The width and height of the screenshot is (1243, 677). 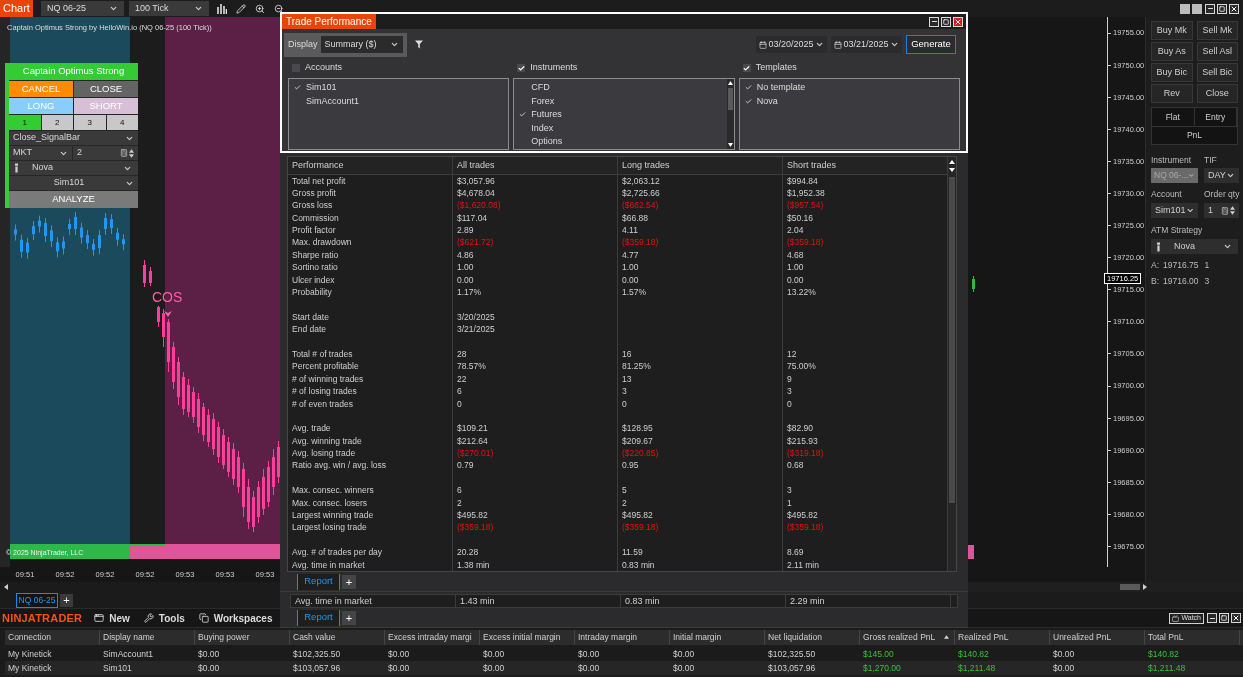 I want to click on pencil-icon, so click(x=240, y=8).